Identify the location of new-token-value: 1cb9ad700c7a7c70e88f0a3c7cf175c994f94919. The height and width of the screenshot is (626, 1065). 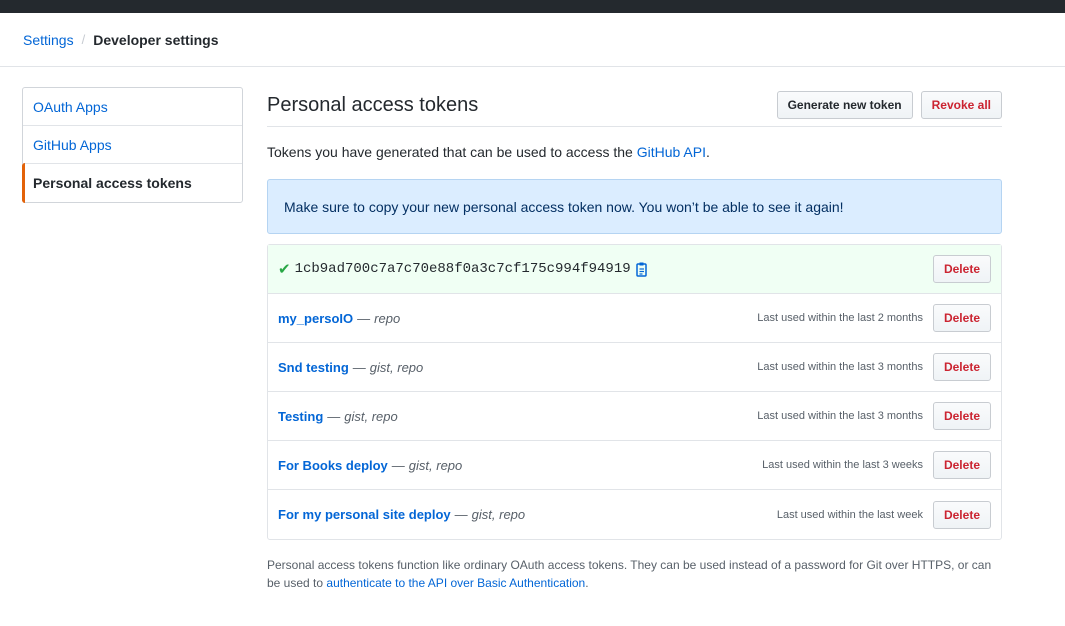
(463, 269).